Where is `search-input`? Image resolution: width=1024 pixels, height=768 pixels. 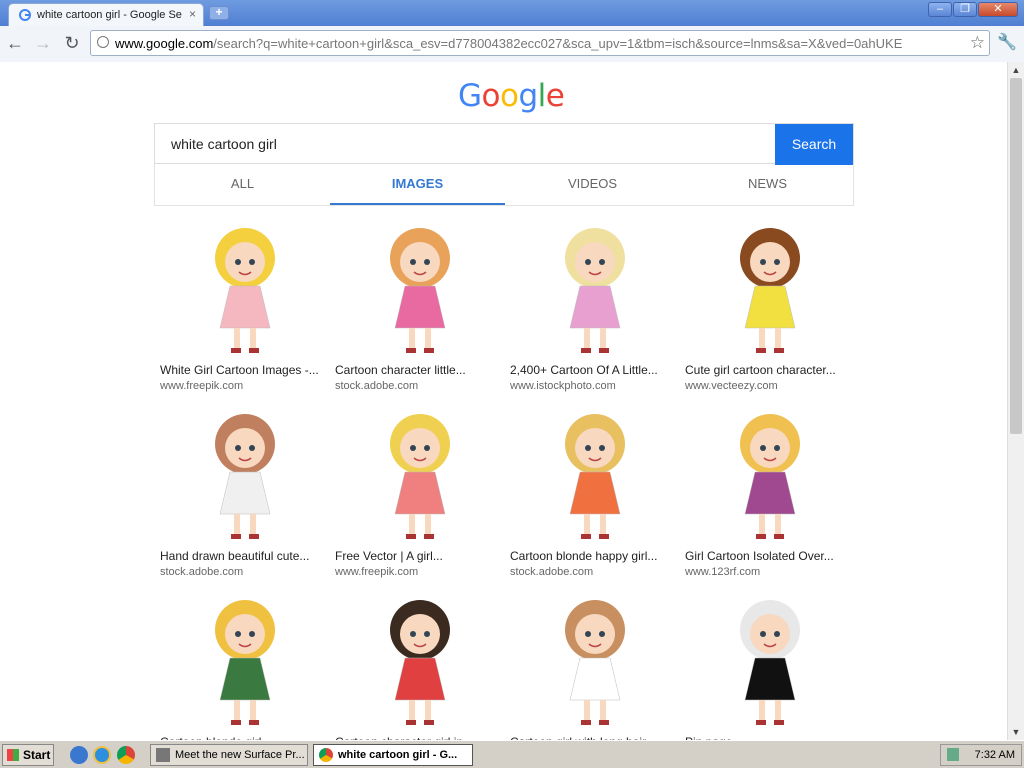 search-input is located at coordinates (461, 144).